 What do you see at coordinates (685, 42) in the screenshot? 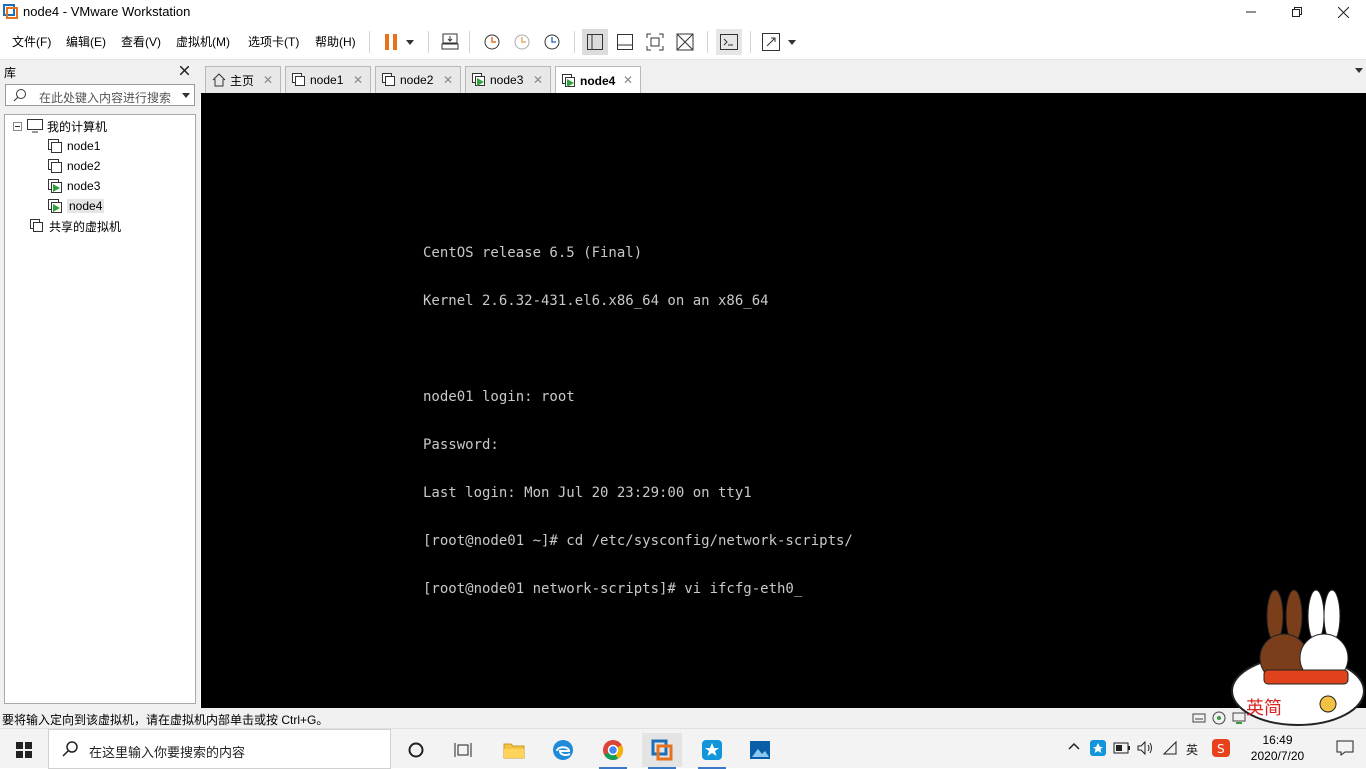
I see `unity-mode-button` at bounding box center [685, 42].